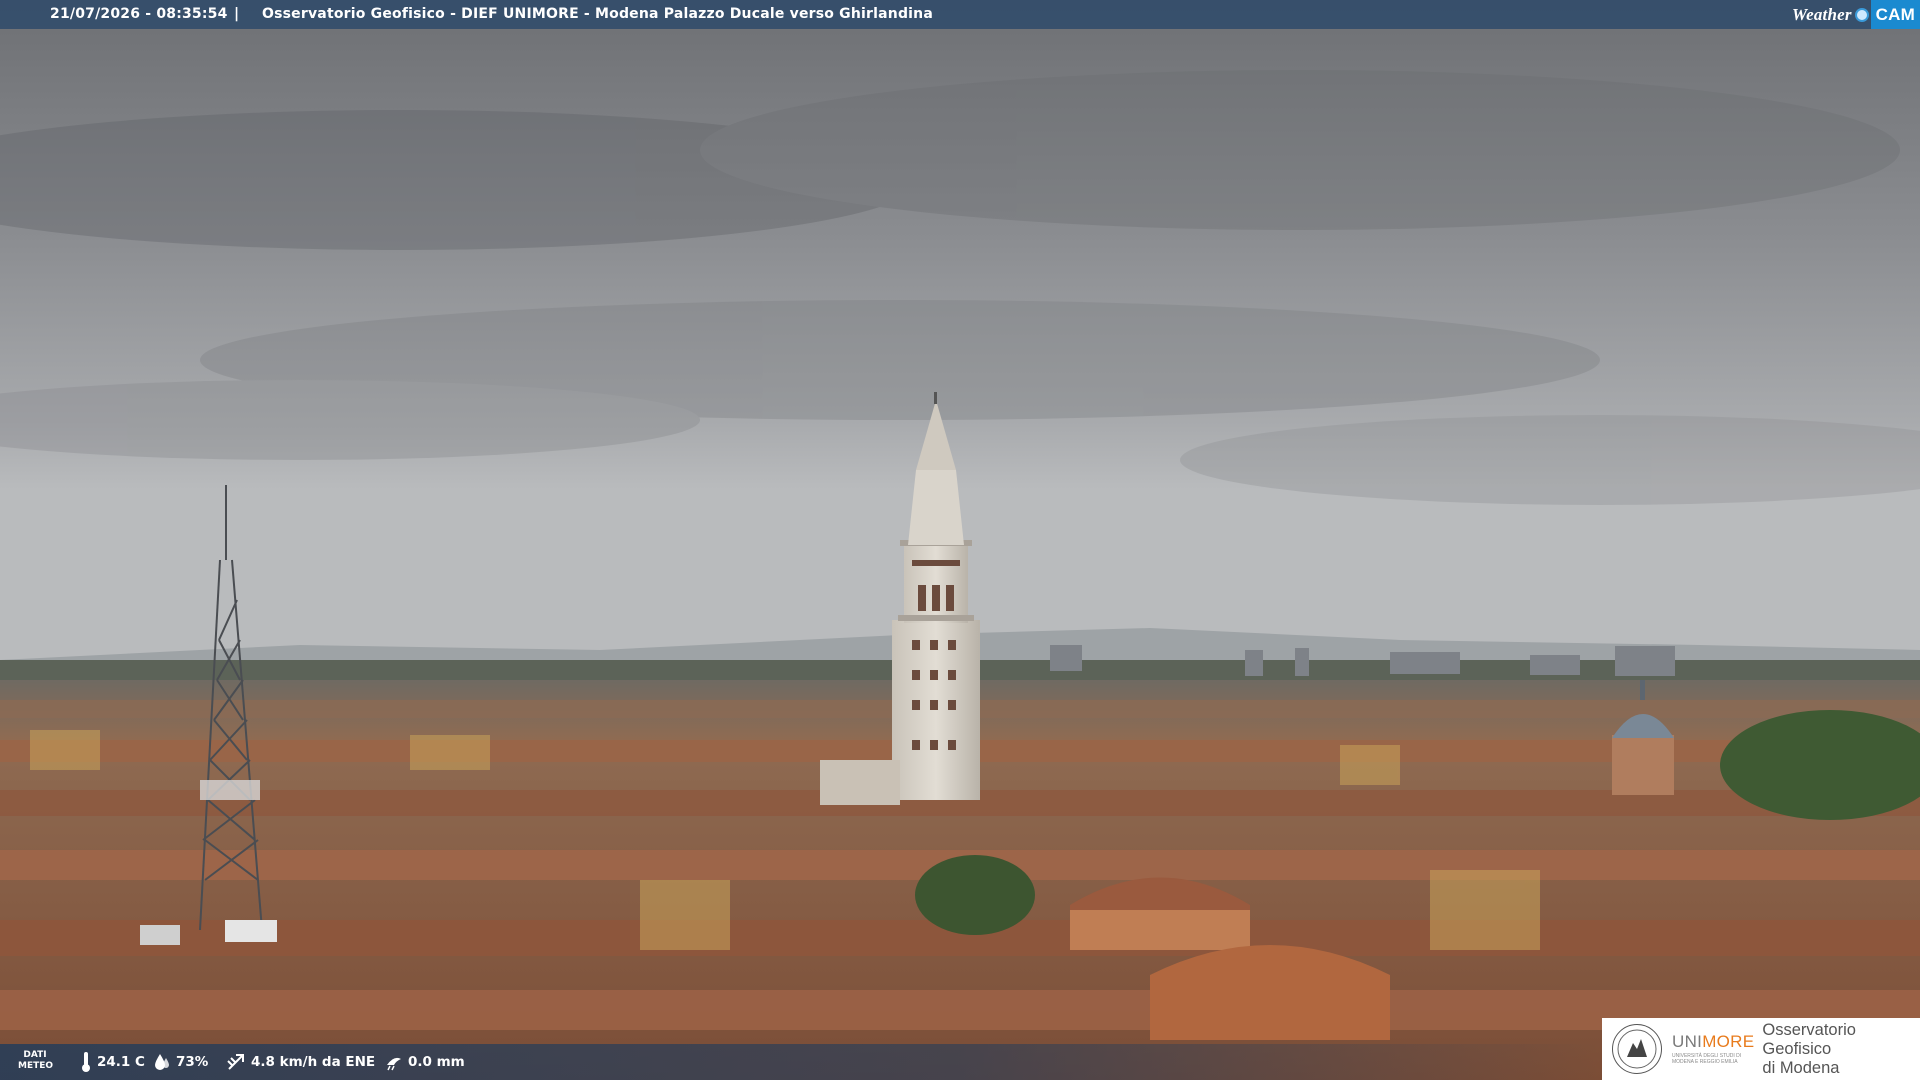  I want to click on unimore-wordmark-more: MORE, so click(1728, 1041).